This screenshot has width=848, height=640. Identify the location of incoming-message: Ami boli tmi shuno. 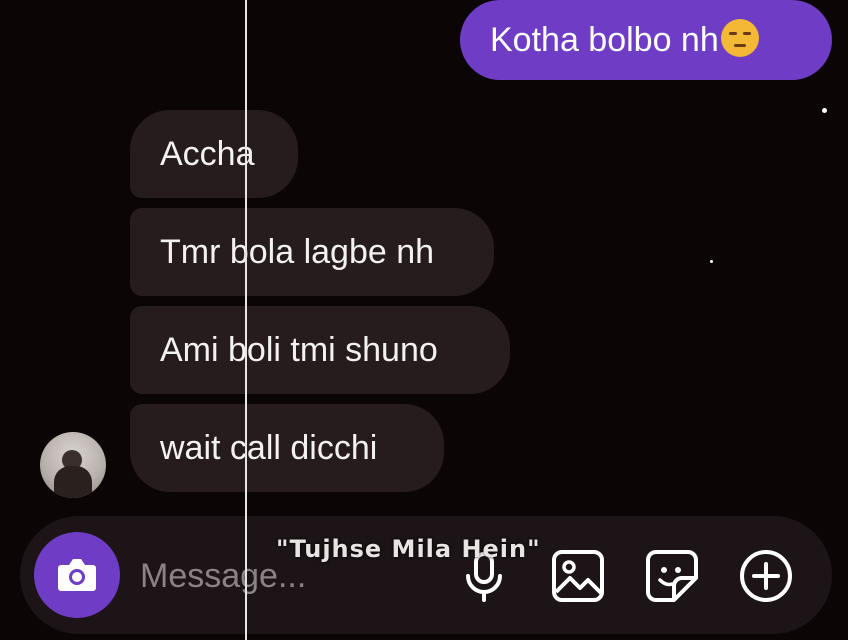
(320, 350).